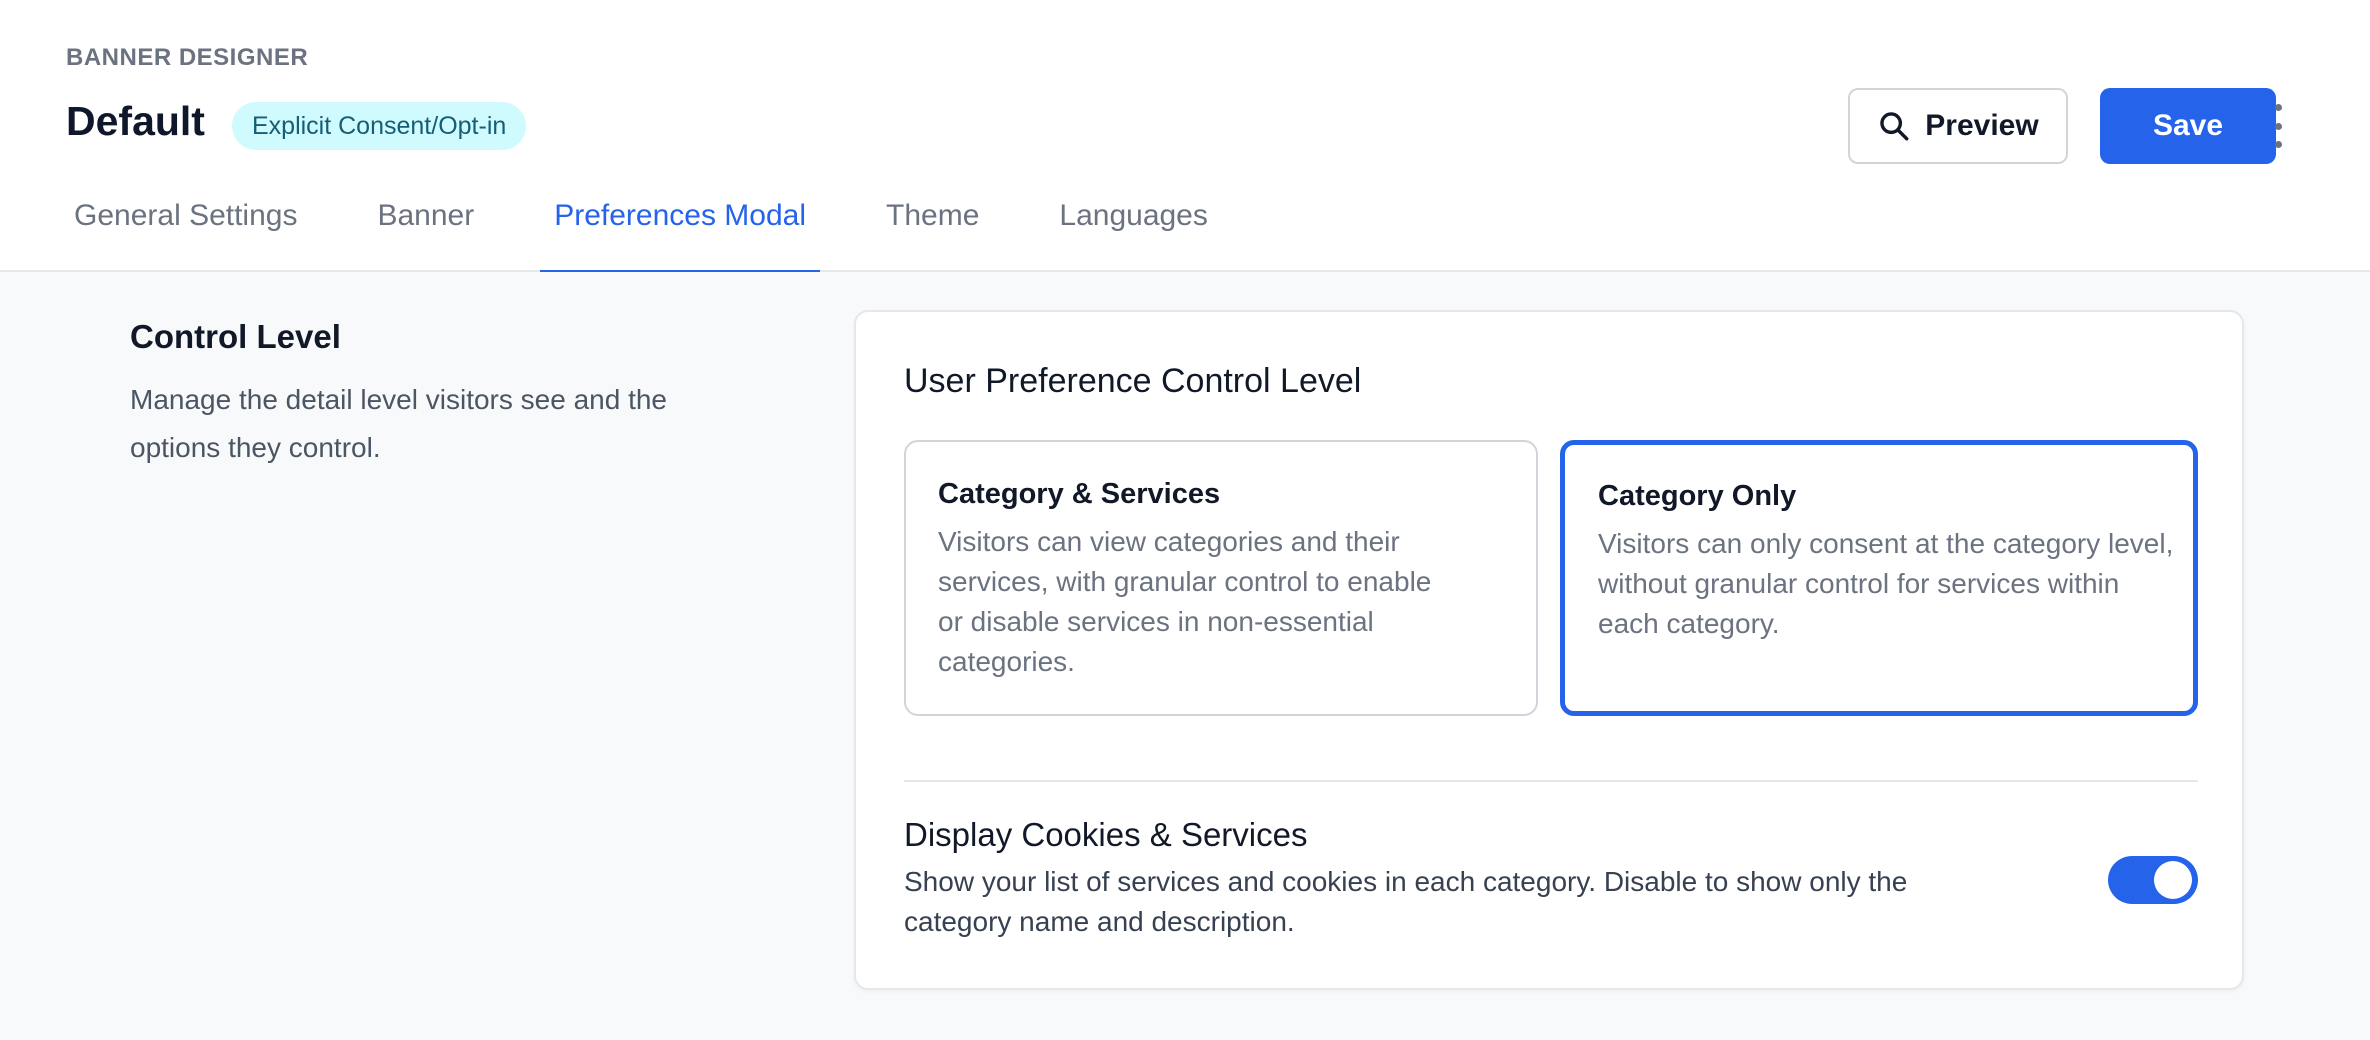  I want to click on save-button: Save, so click(2188, 126).